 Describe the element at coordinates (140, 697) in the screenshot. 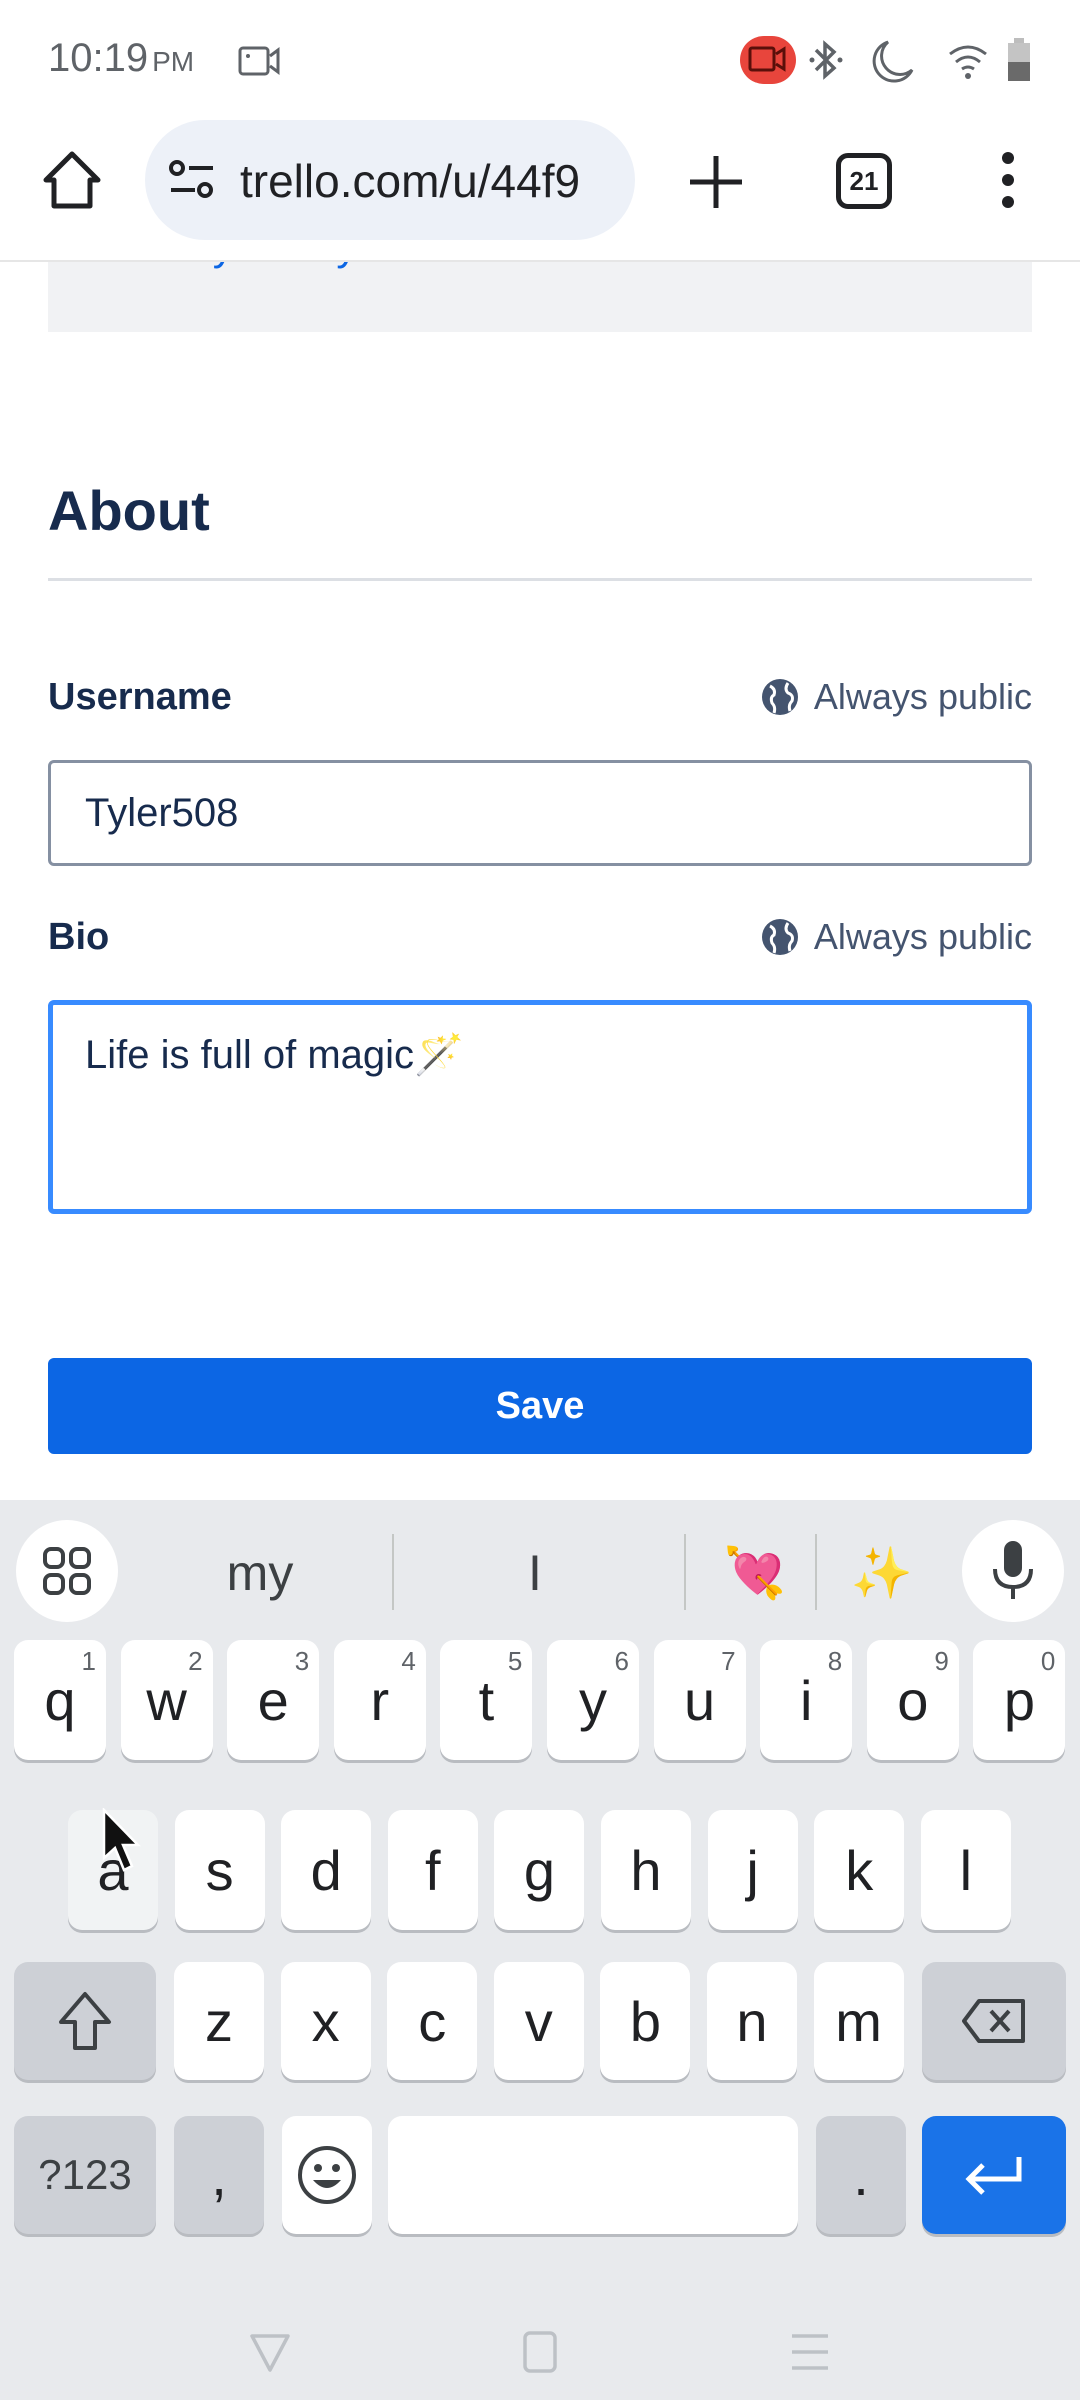

I see `username-label: Username` at that location.